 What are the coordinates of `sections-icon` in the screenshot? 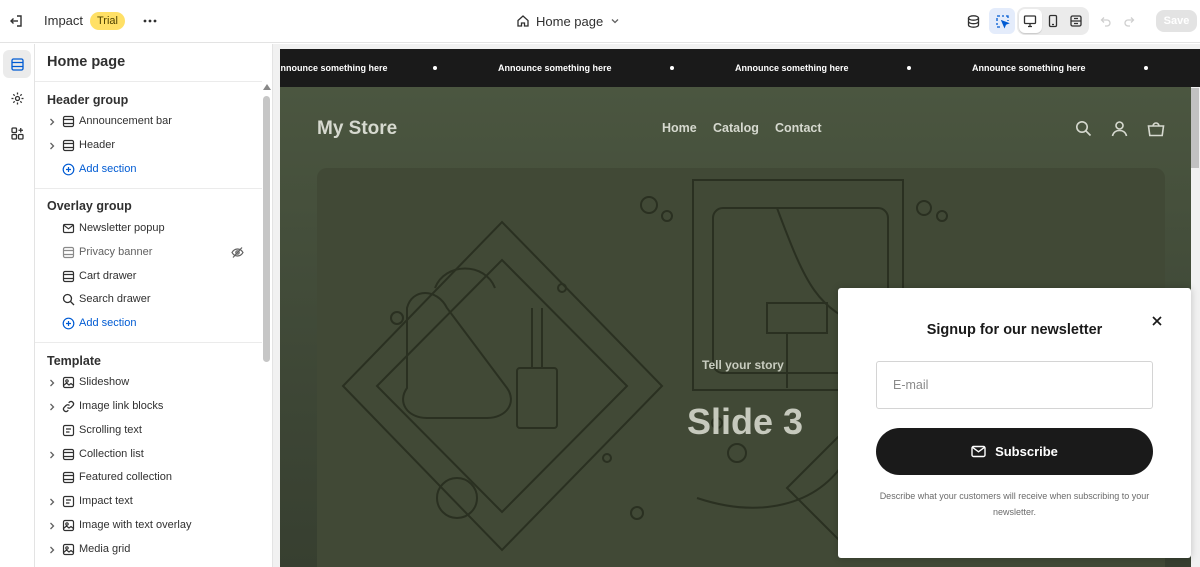 It's located at (17, 64).